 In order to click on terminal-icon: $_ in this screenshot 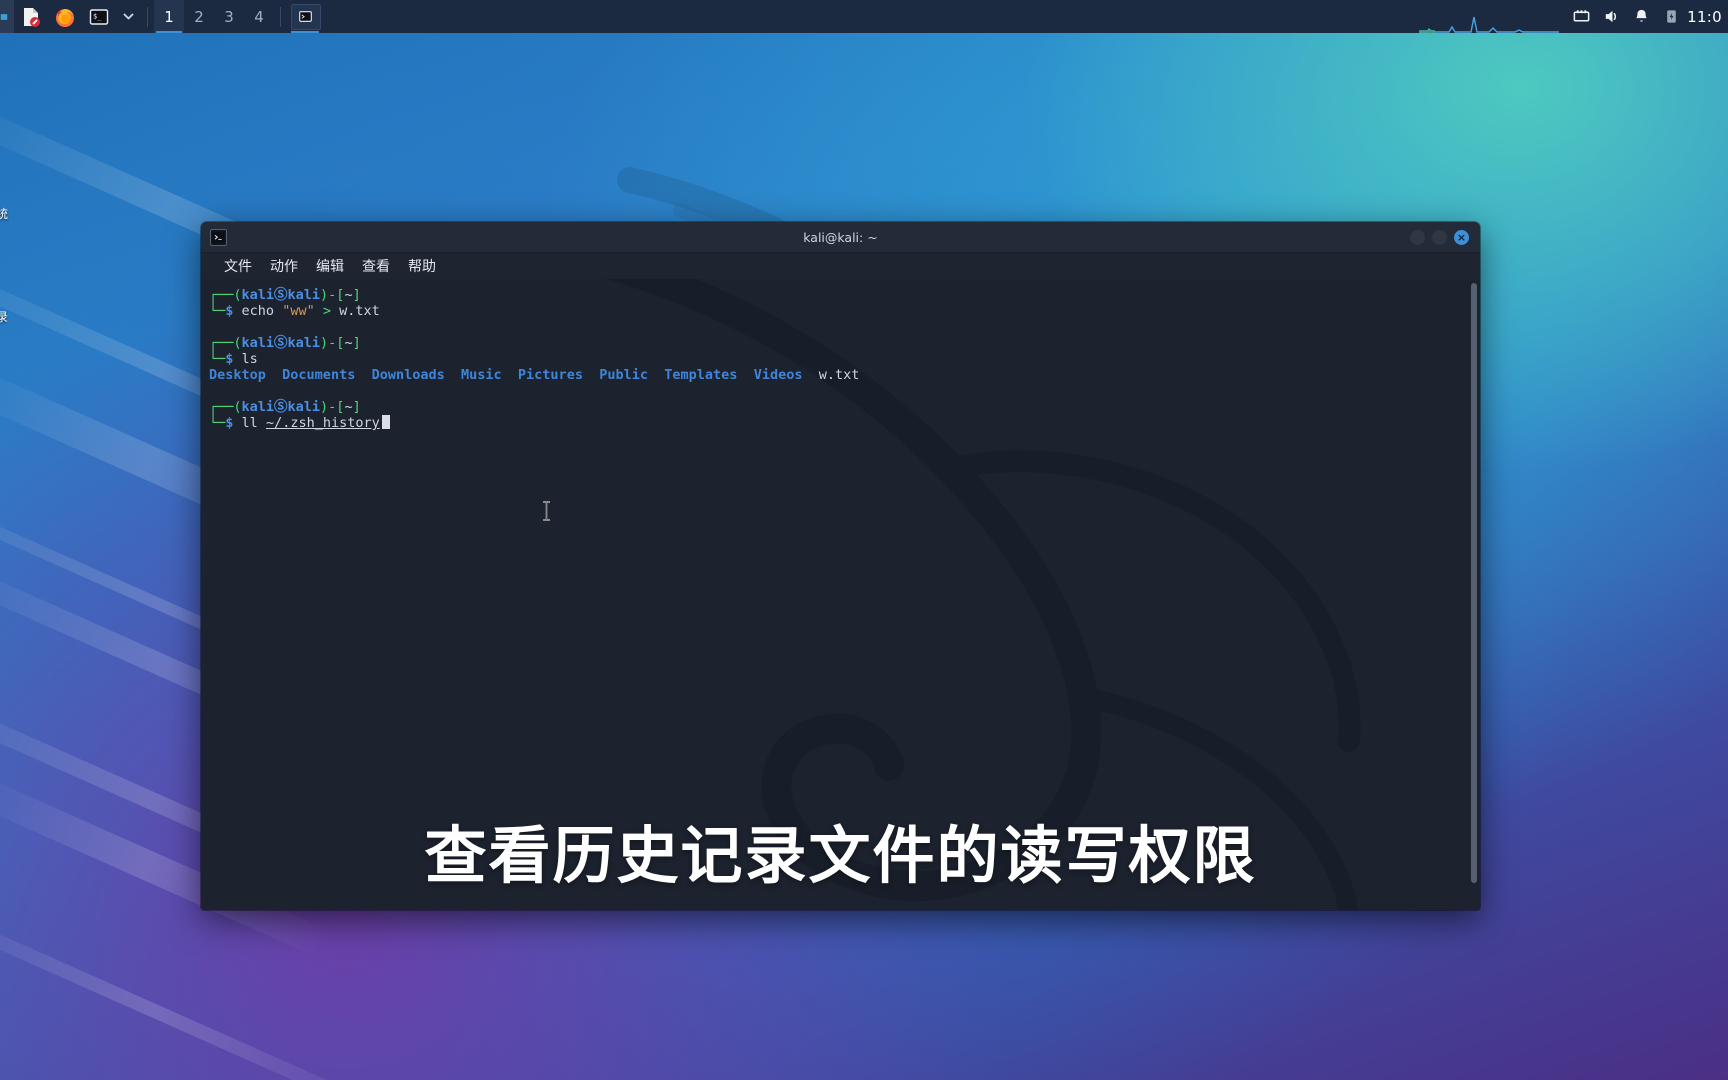, I will do `click(99, 16)`.